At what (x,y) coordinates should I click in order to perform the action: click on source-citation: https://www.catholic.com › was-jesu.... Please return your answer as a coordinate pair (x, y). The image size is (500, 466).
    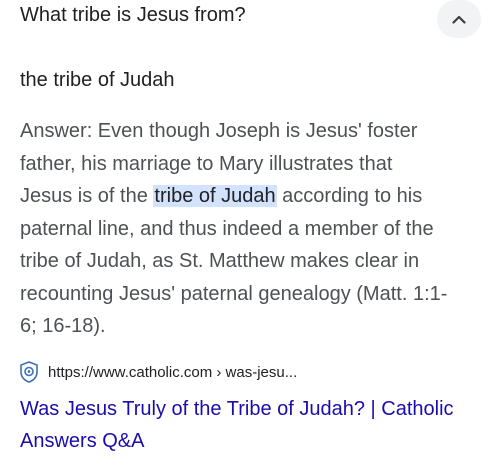
    Looking at the image, I should click on (157, 372).